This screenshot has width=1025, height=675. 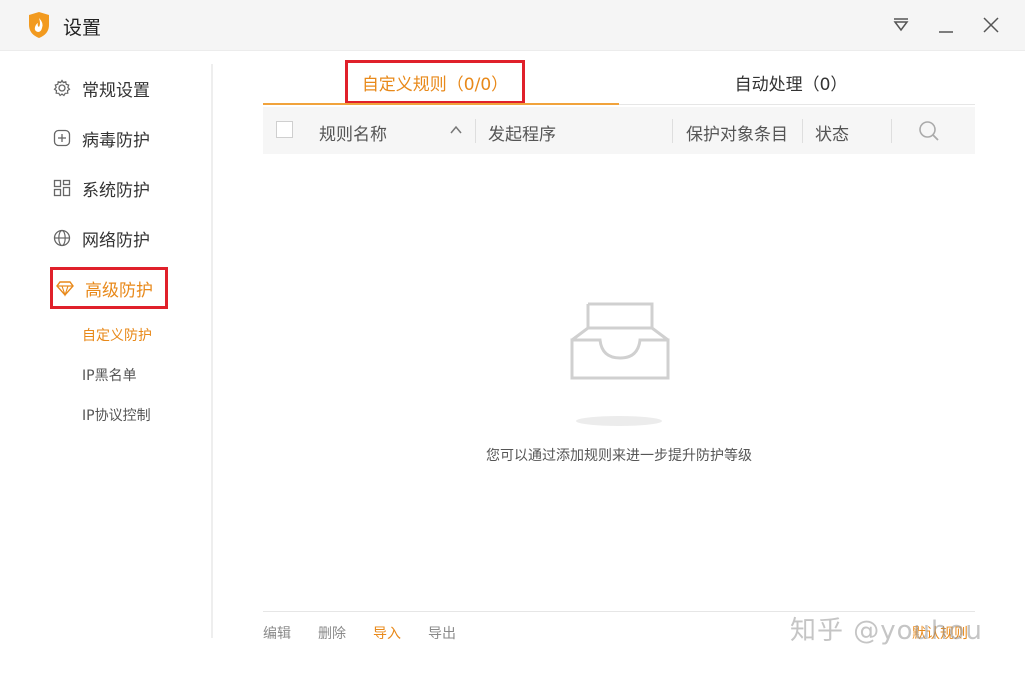 I want to click on gear-icon, so click(x=62, y=88).